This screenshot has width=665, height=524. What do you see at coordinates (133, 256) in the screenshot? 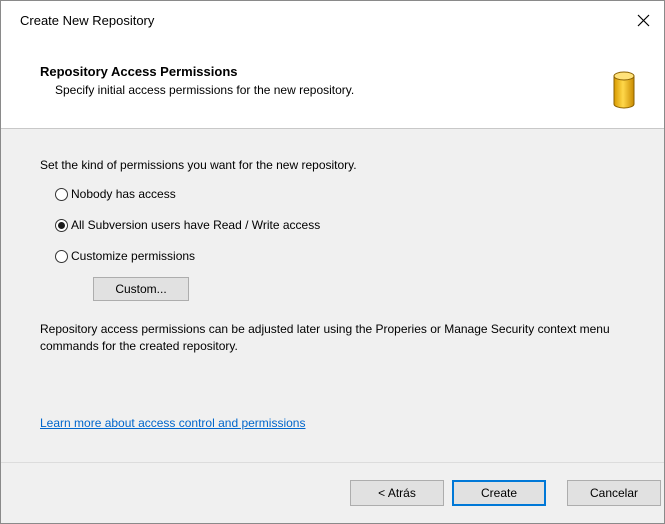
I see `radio-label: Customize permissions` at bounding box center [133, 256].